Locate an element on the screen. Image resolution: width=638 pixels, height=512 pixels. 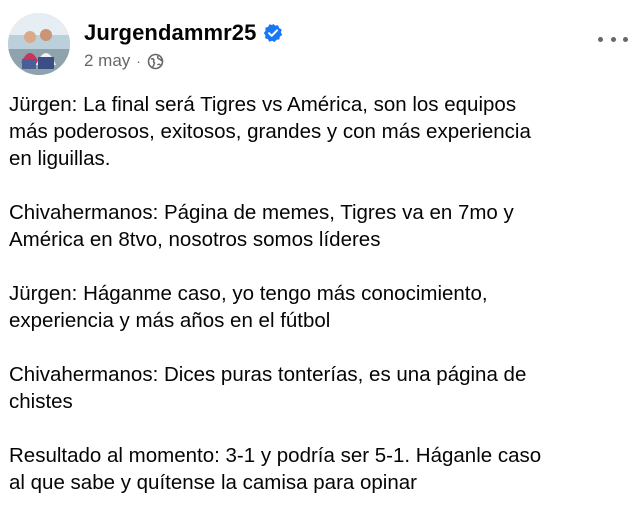
post-meta: 2 may · is located at coordinates (124, 61).